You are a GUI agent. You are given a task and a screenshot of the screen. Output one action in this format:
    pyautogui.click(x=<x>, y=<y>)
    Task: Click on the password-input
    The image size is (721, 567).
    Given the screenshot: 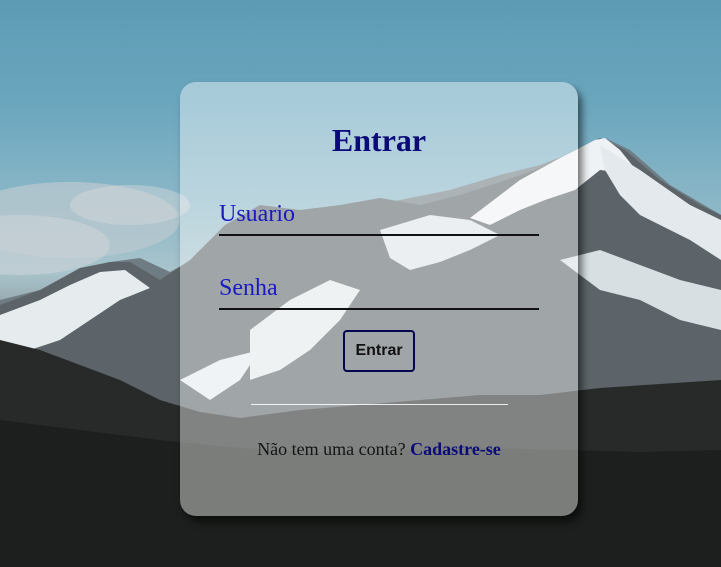 What is the action you would take?
    pyautogui.click(x=379, y=288)
    